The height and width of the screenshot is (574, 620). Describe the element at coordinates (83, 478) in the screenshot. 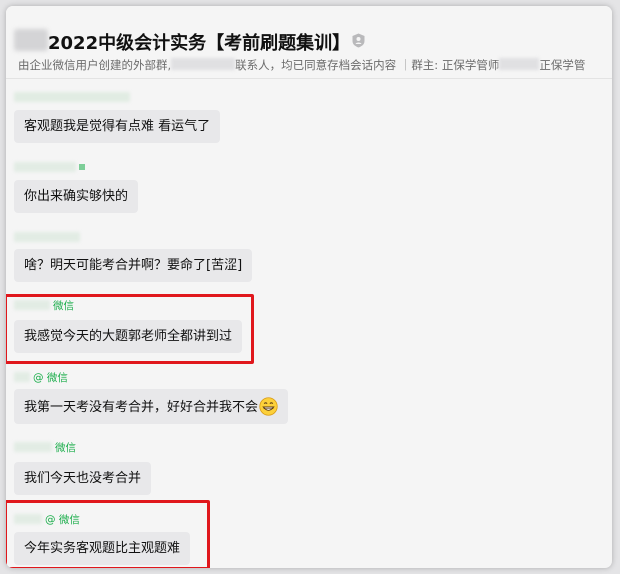

I see `message-bubble: 我们今天也没考合并` at that location.